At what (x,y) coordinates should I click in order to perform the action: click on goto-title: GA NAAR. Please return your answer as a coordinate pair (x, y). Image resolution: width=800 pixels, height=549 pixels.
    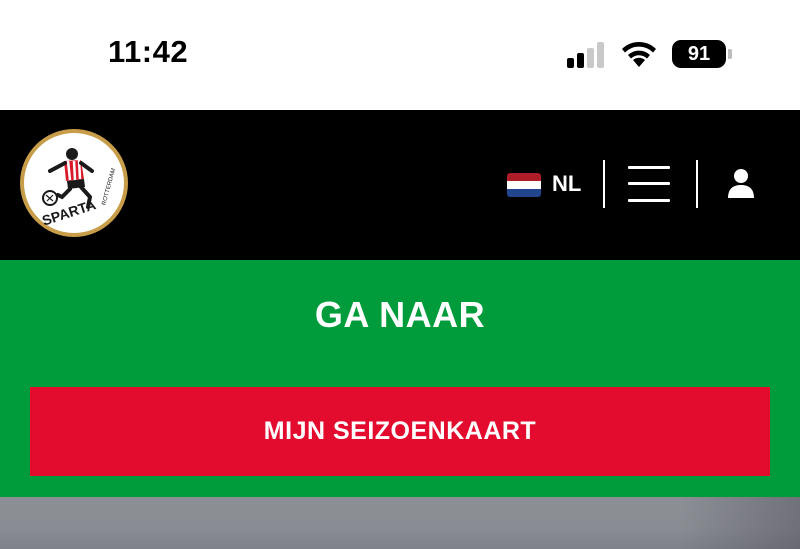
    Looking at the image, I should click on (400, 314).